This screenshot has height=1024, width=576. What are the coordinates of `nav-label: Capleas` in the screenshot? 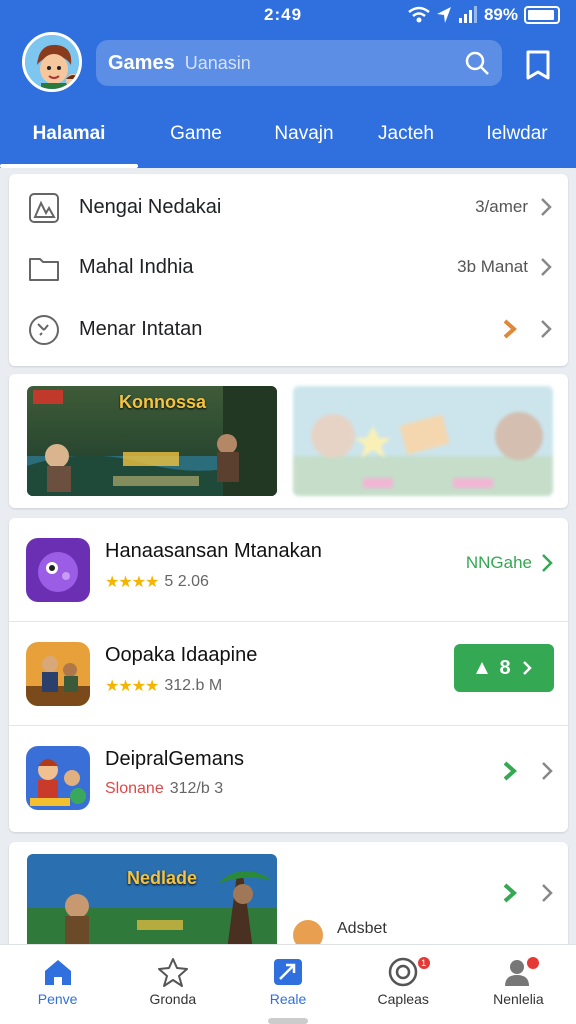 It's located at (403, 999).